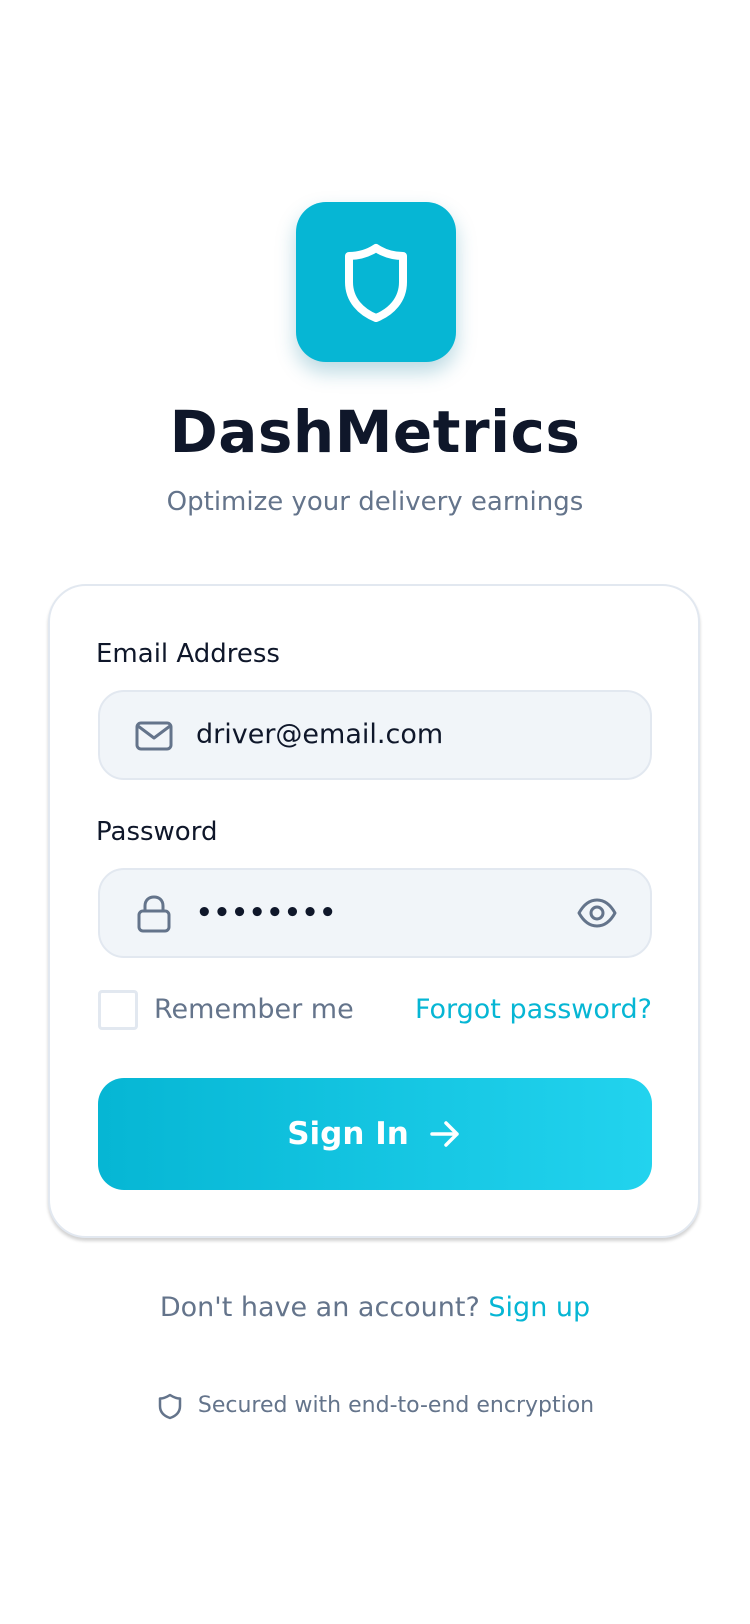 This screenshot has width=750, height=1624. I want to click on sign-up-link: Sign up, so click(539, 1307).